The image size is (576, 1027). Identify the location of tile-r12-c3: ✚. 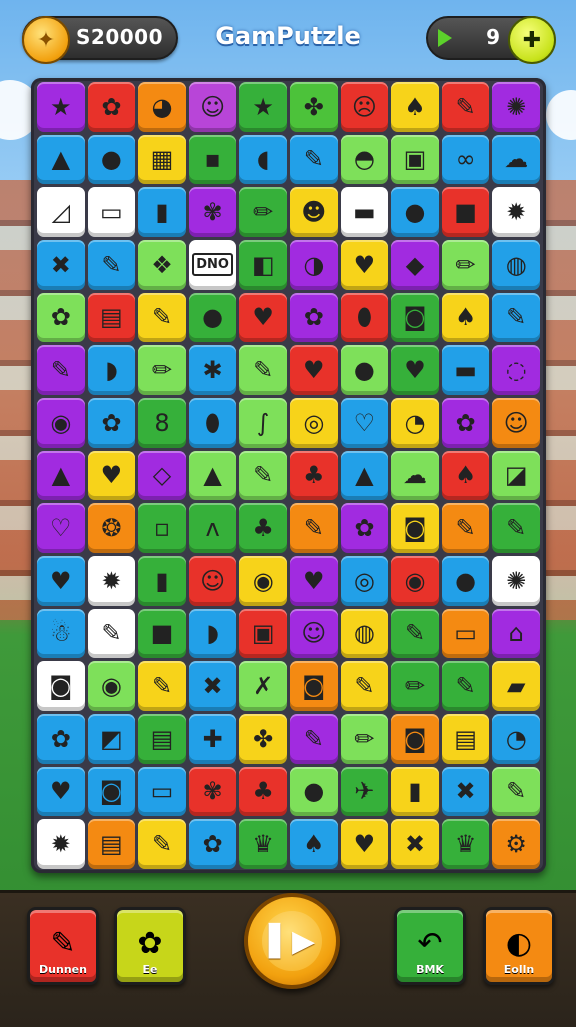
(212, 739).